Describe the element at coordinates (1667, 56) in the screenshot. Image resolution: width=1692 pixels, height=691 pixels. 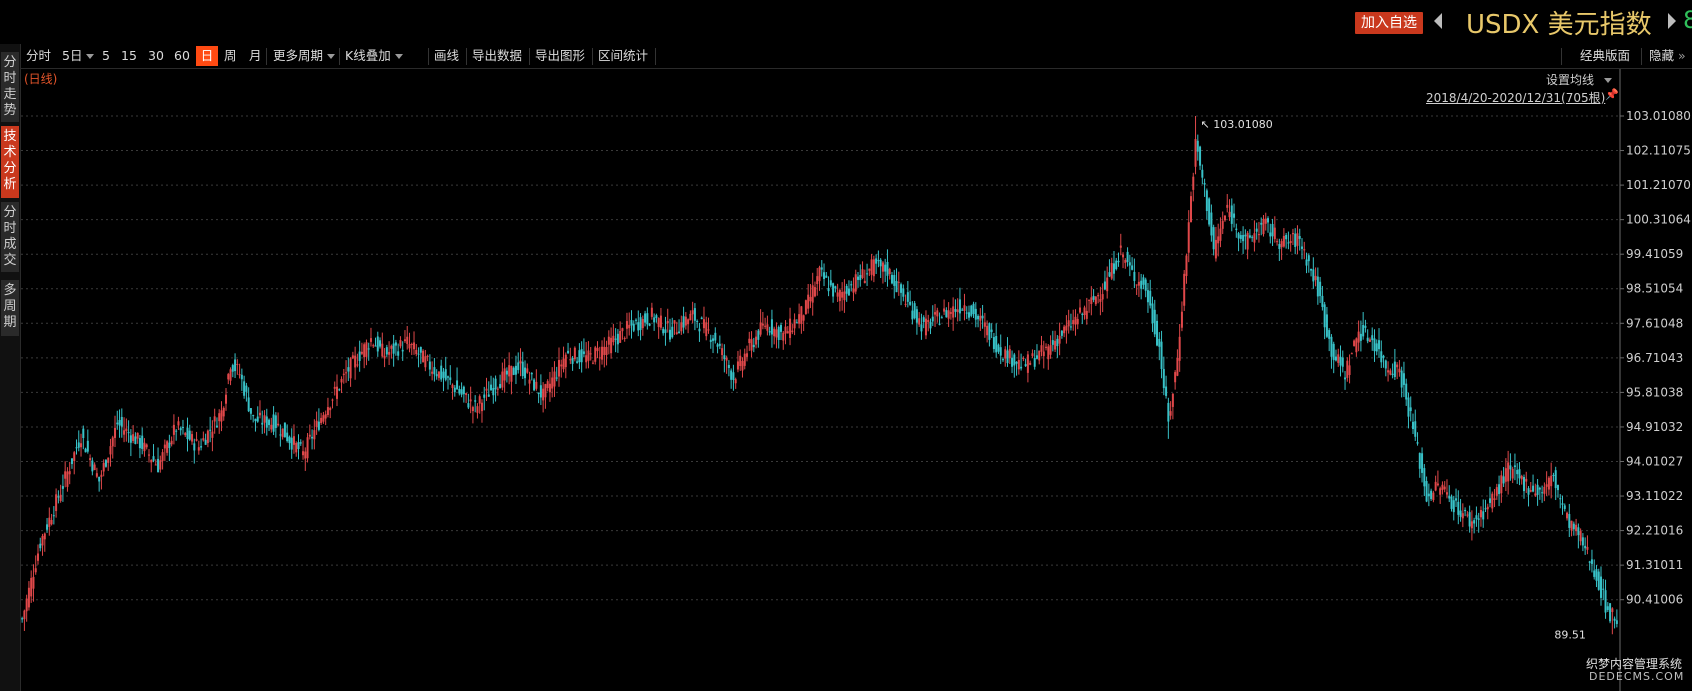
I see `tb-hide: 隐藏»` at that location.